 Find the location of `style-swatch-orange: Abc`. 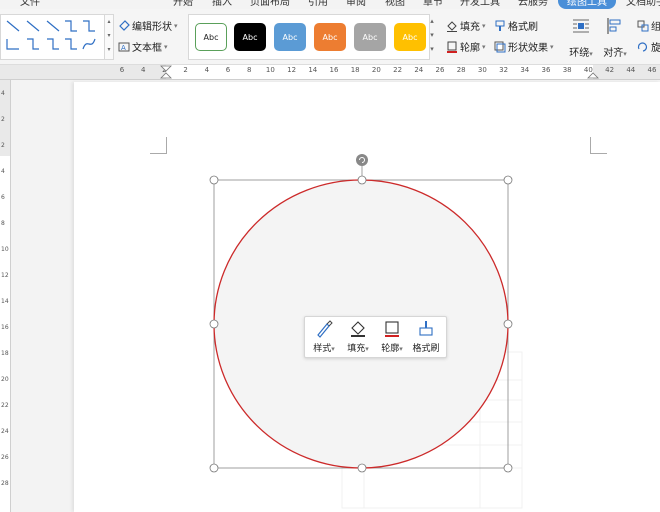

style-swatch-orange: Abc is located at coordinates (330, 37).